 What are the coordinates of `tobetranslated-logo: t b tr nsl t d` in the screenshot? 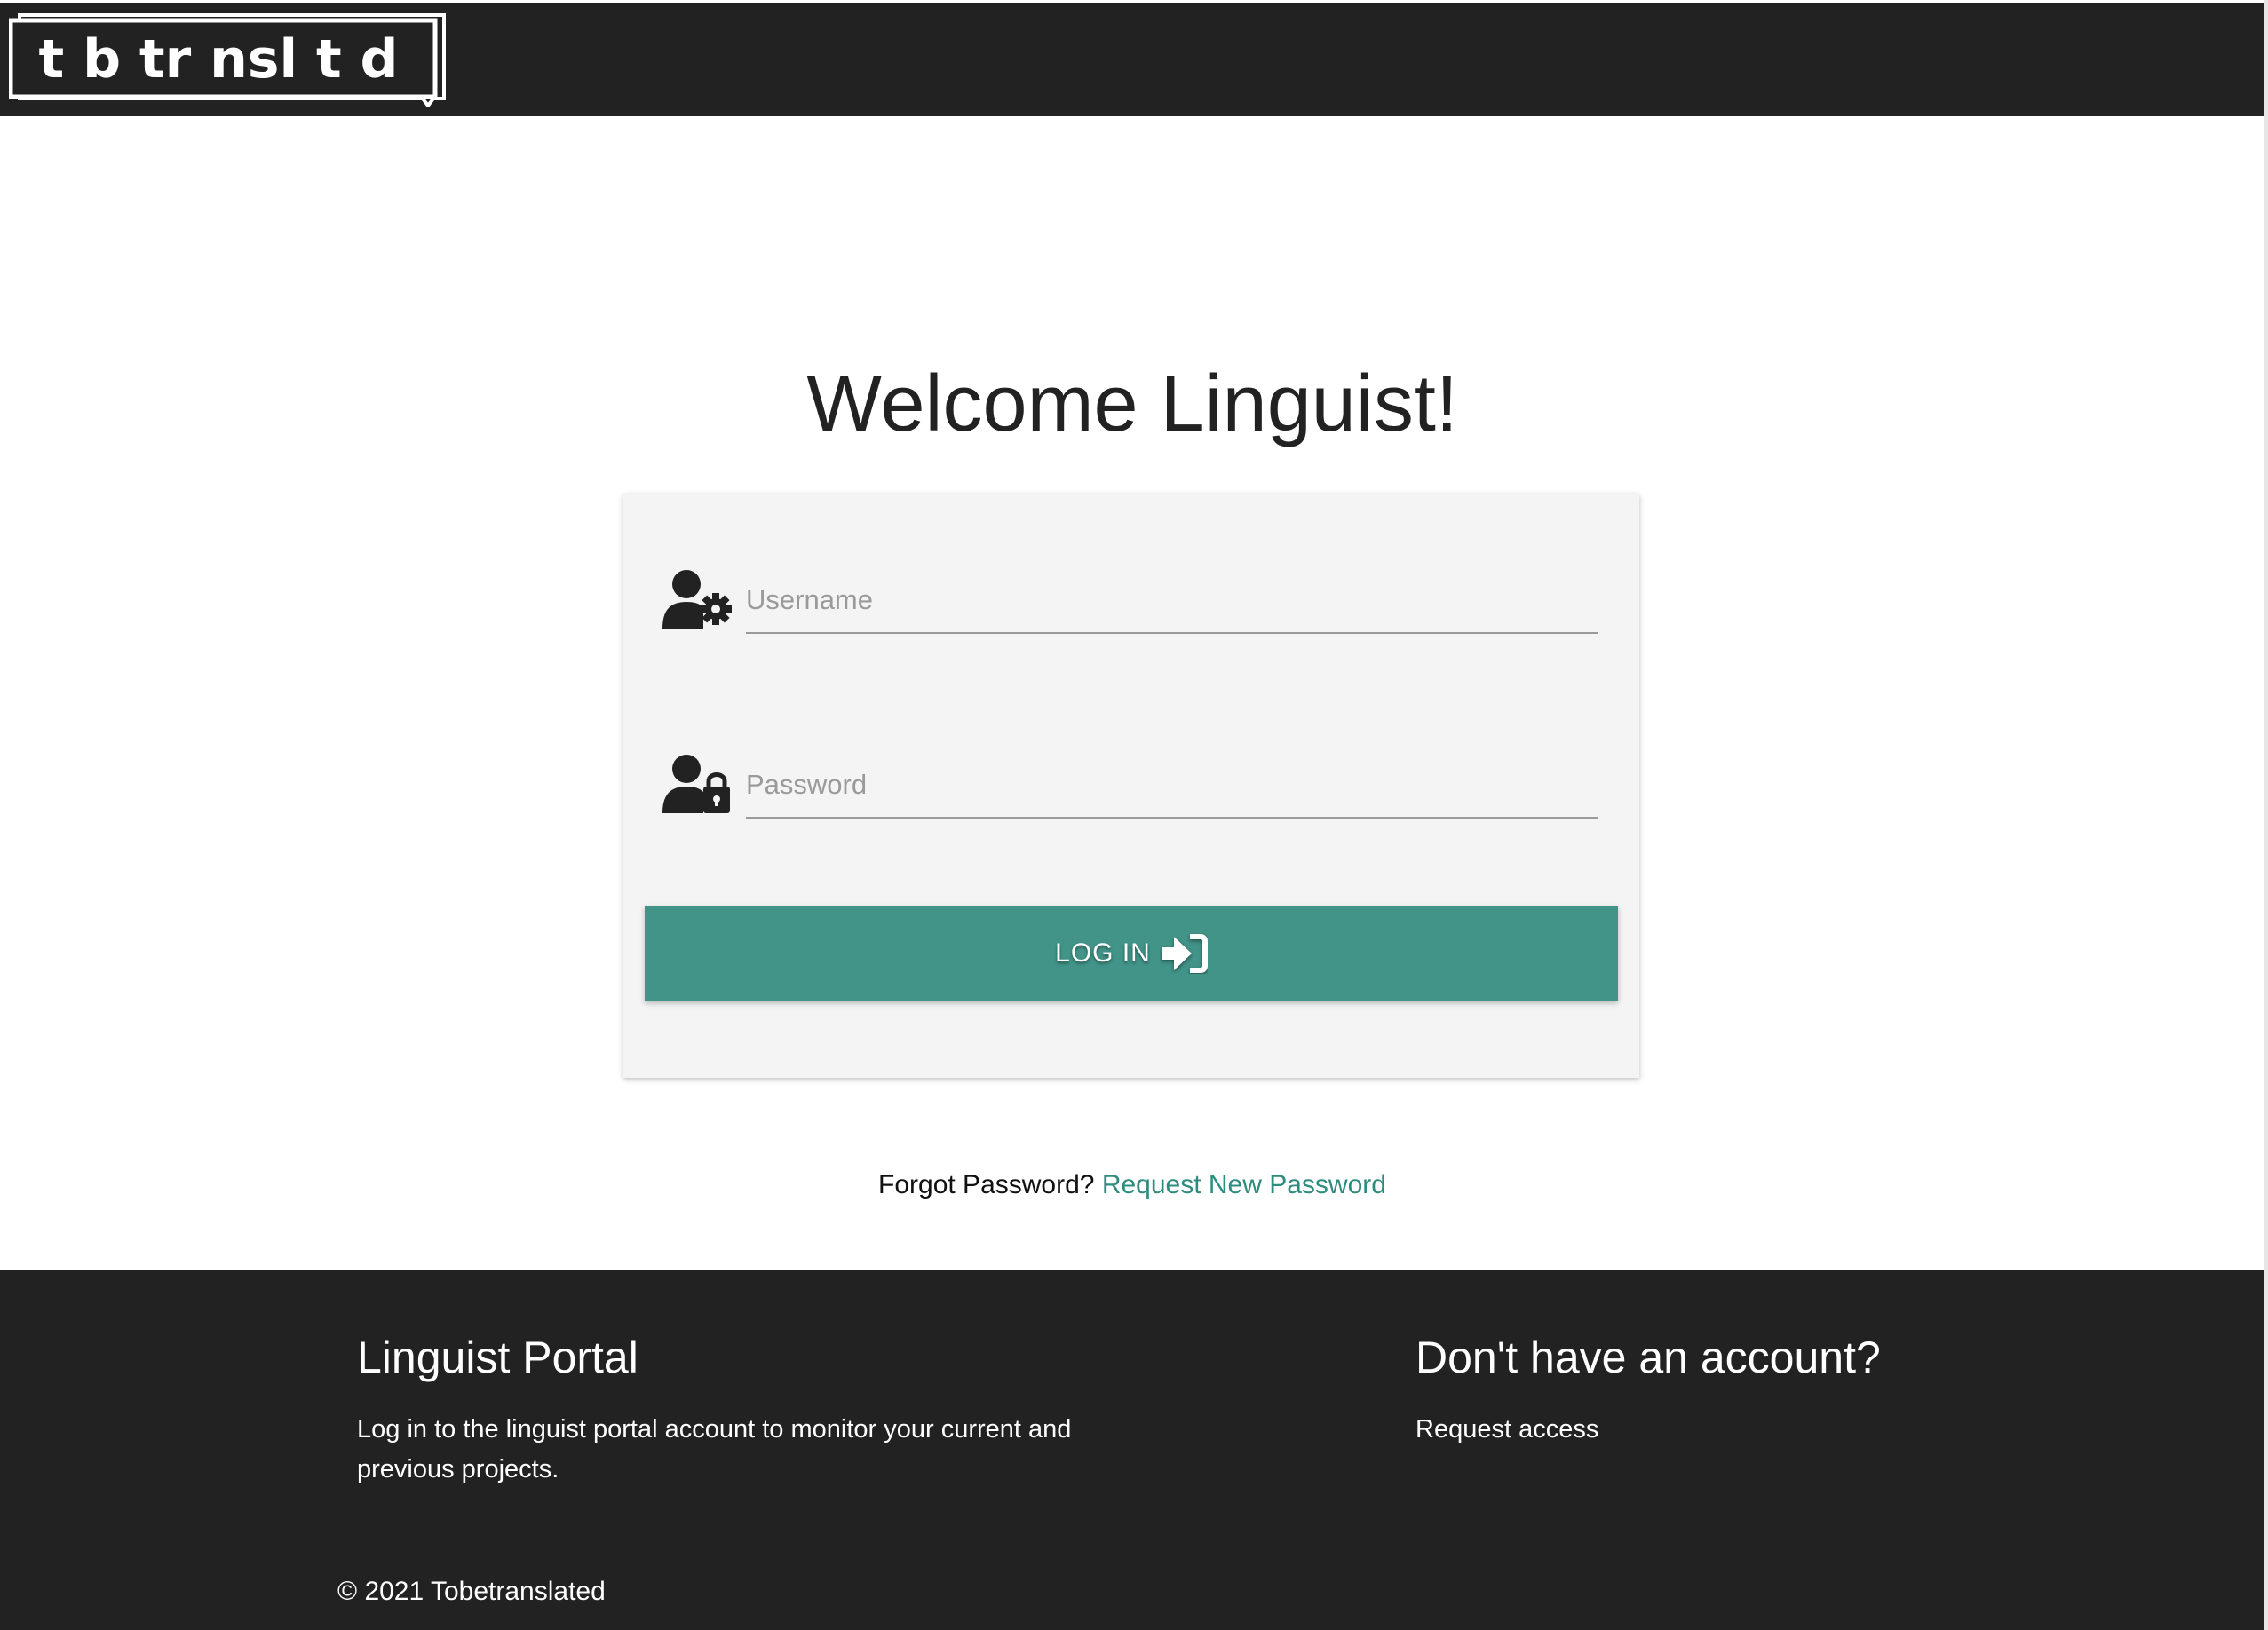 It's located at (229, 60).